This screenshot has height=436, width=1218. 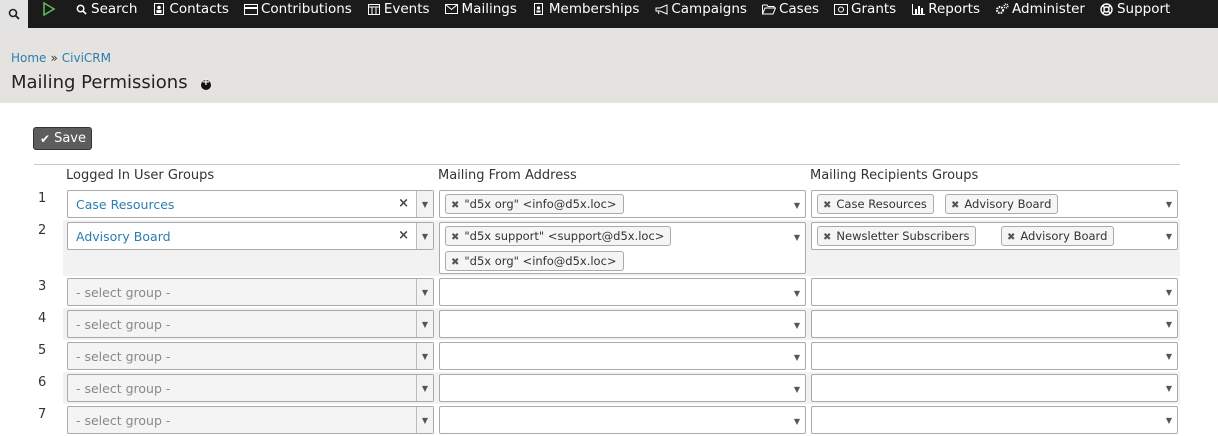 I want to click on nav-item-label: Contributions, so click(x=306, y=9).